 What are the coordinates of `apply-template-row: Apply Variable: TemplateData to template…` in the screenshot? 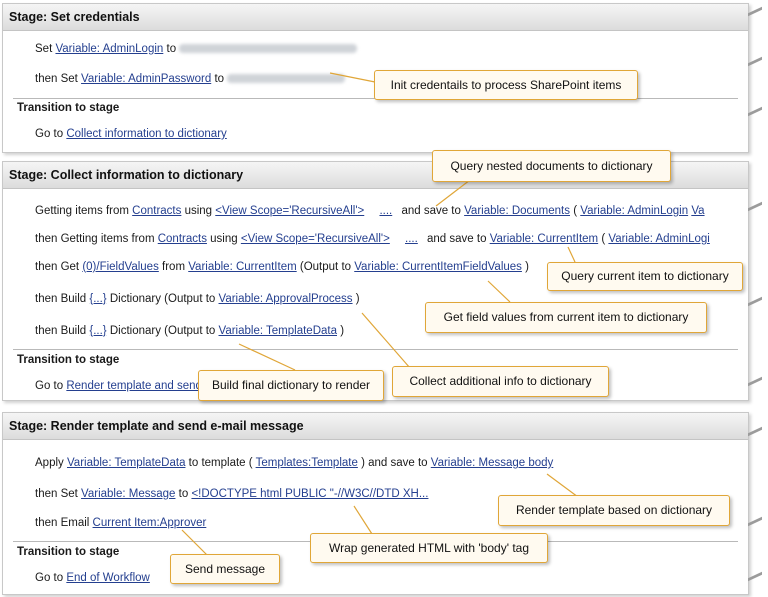 It's located at (294, 463).